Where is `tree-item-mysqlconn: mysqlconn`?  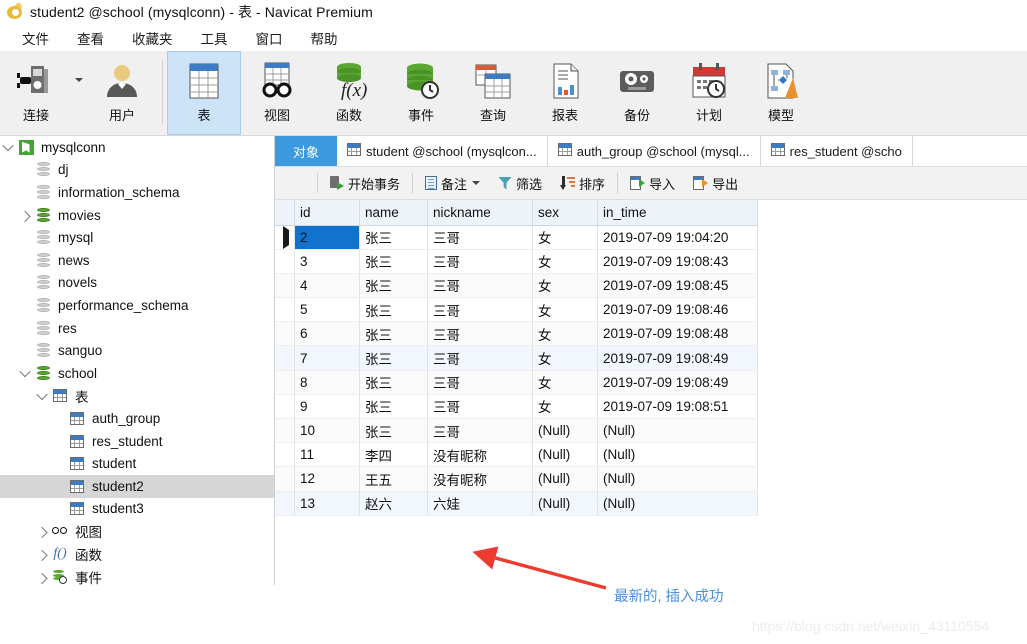
tree-item-mysqlconn: mysqlconn is located at coordinates (137, 147).